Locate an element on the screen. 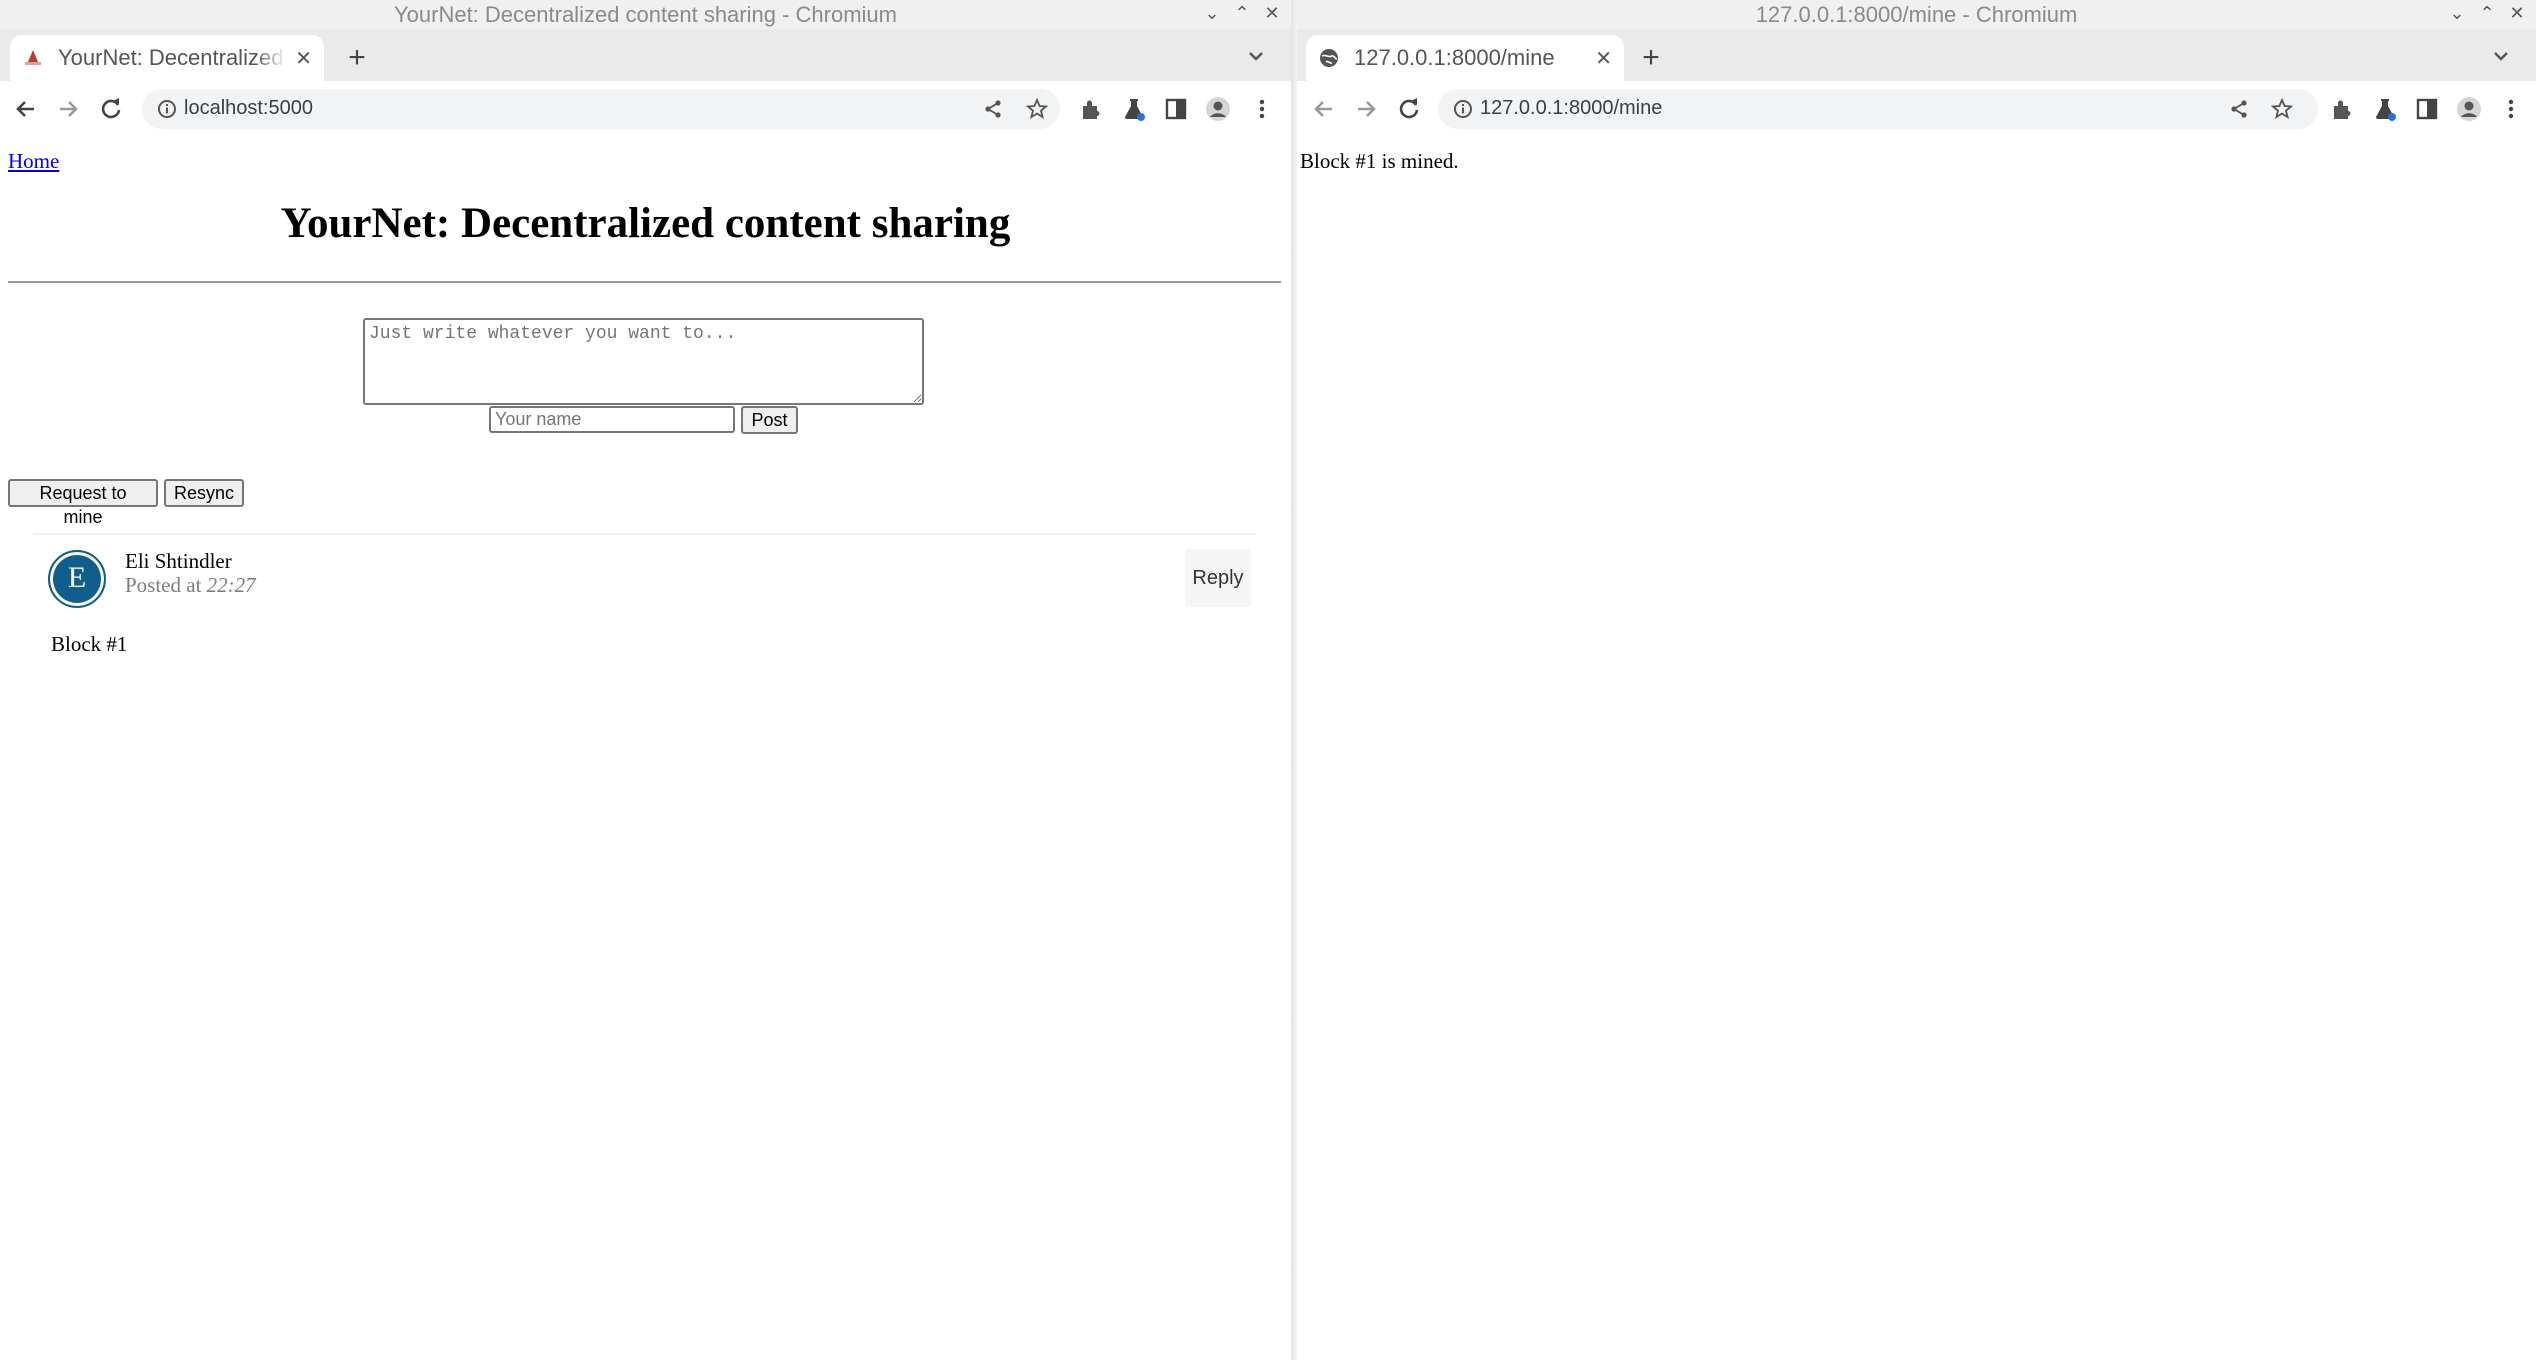 This screenshot has width=2536, height=1360. address-bar: localhost:5000 is located at coordinates (601, 109).